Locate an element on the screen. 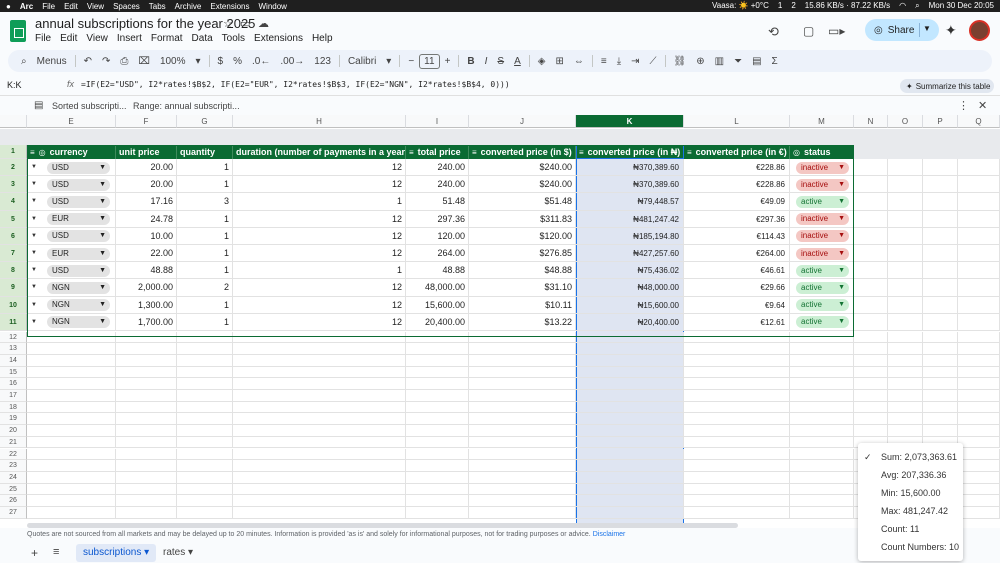 The image size is (1000, 563). column-header-l: L is located at coordinates (737, 121).